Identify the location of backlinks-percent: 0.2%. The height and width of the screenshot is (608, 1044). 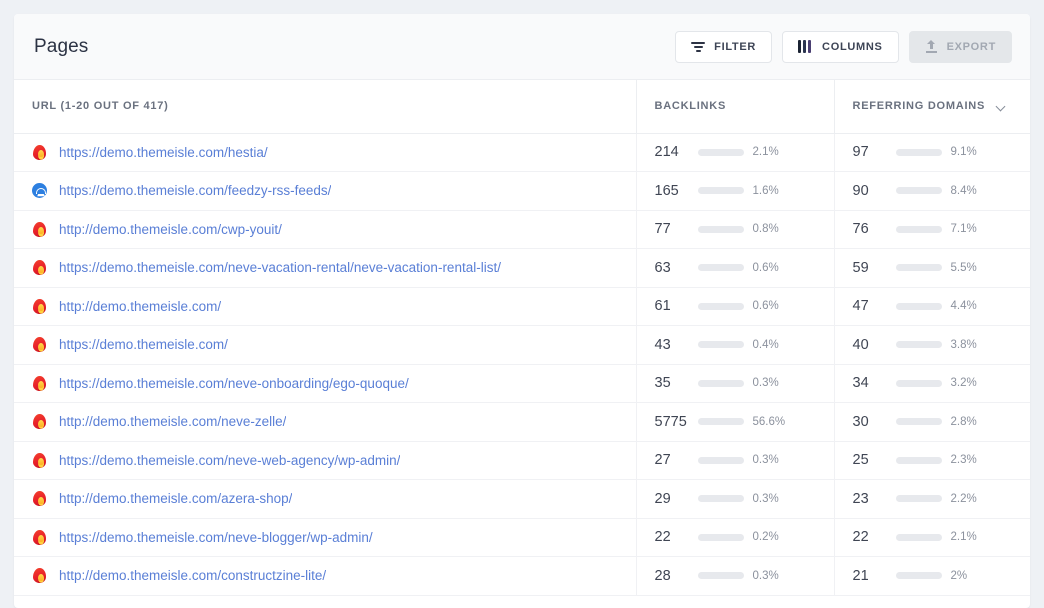
(765, 537).